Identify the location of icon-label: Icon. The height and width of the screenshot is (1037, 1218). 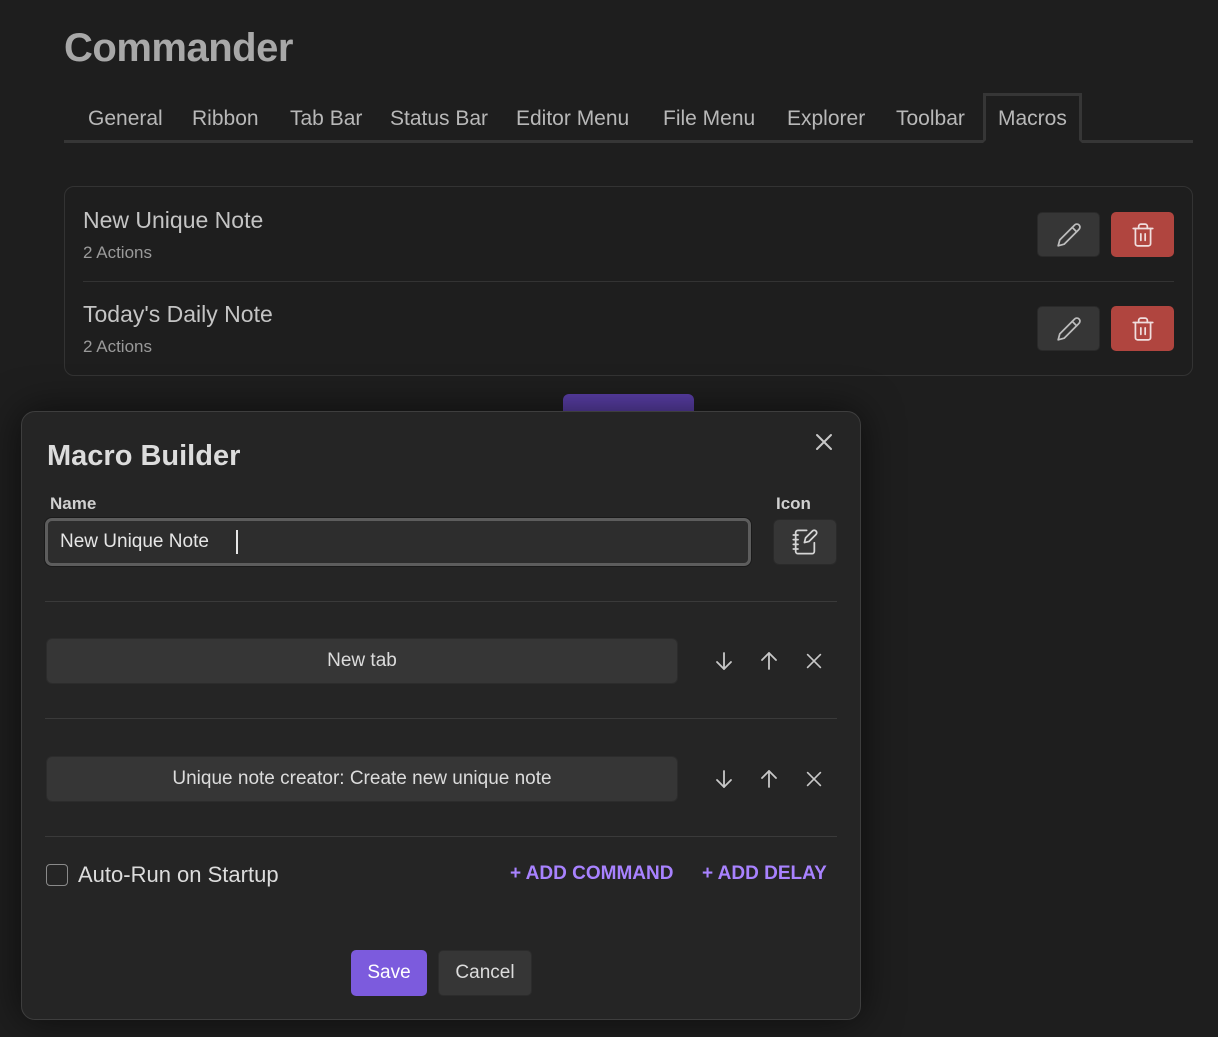
(793, 503).